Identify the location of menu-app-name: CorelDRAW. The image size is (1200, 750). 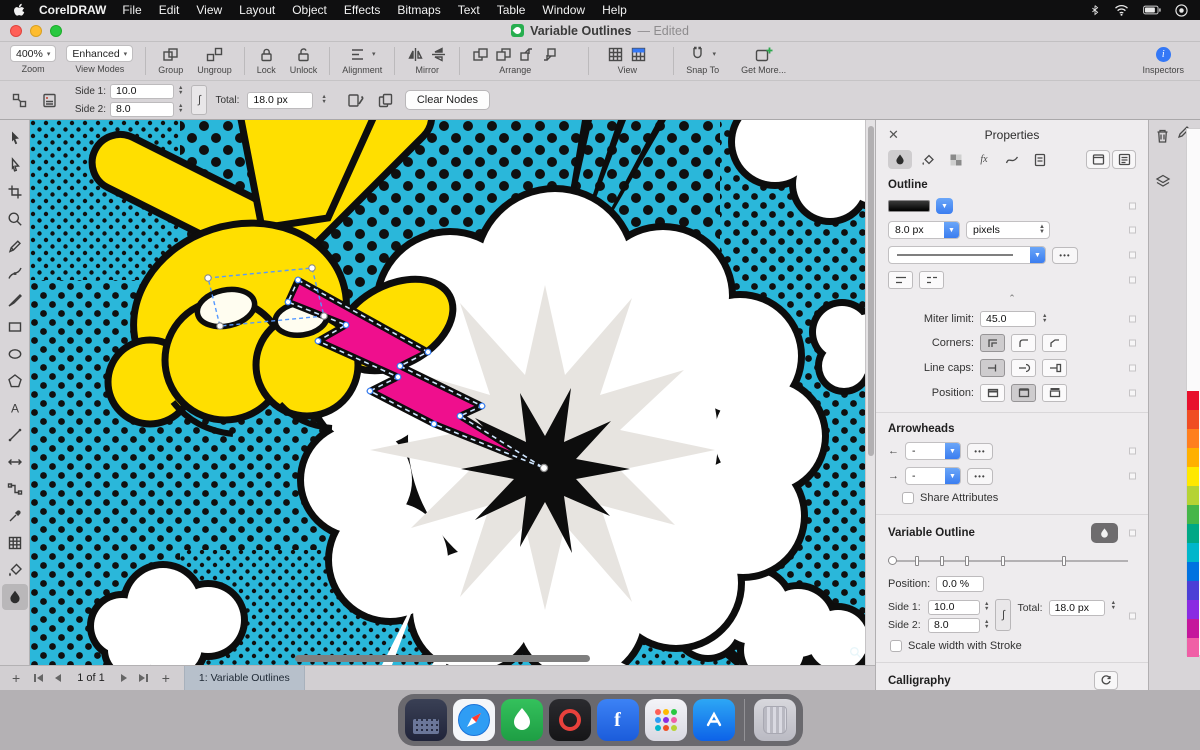
(72, 10).